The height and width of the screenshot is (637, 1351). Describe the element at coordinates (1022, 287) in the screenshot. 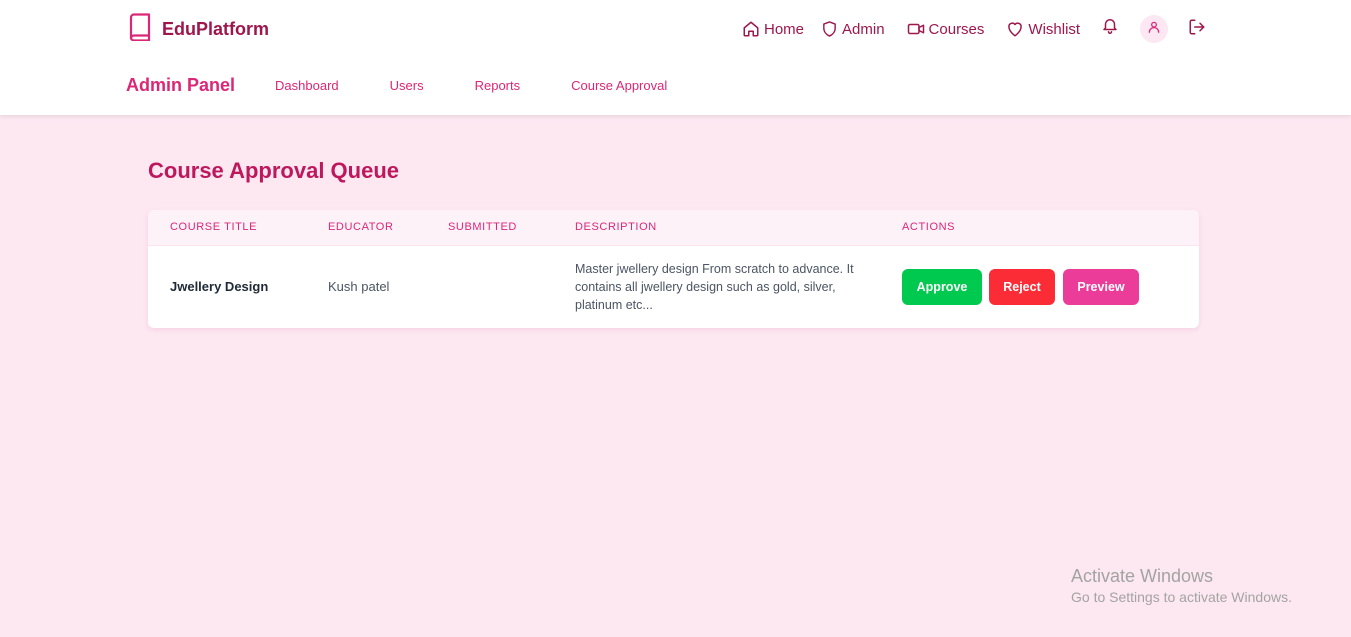

I see `reject-button: Reject` at that location.